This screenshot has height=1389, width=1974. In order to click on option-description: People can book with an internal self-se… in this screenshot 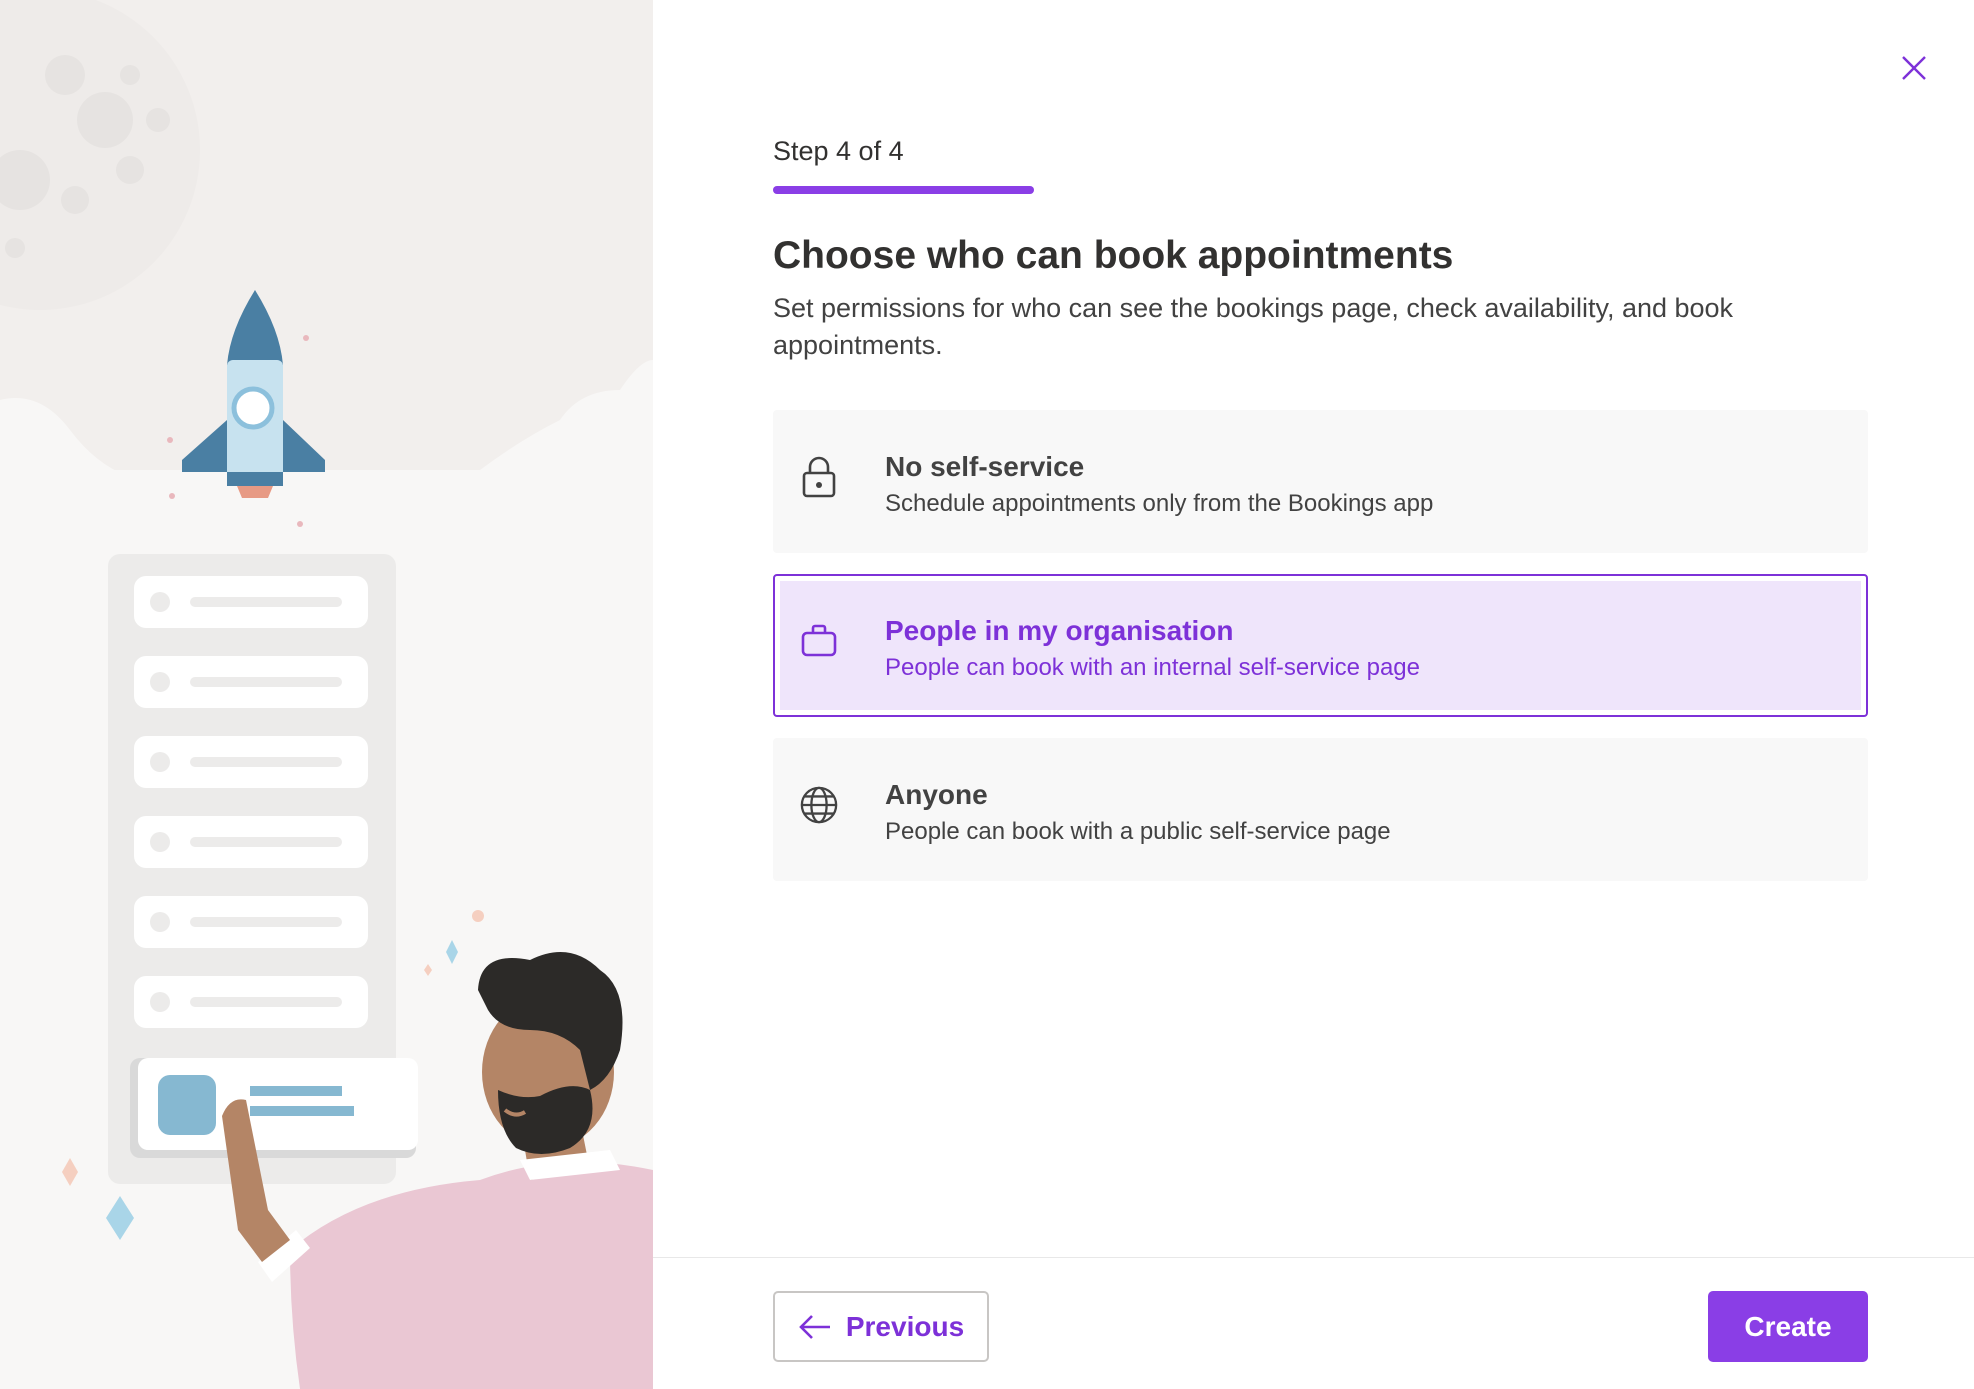, I will do `click(1152, 667)`.